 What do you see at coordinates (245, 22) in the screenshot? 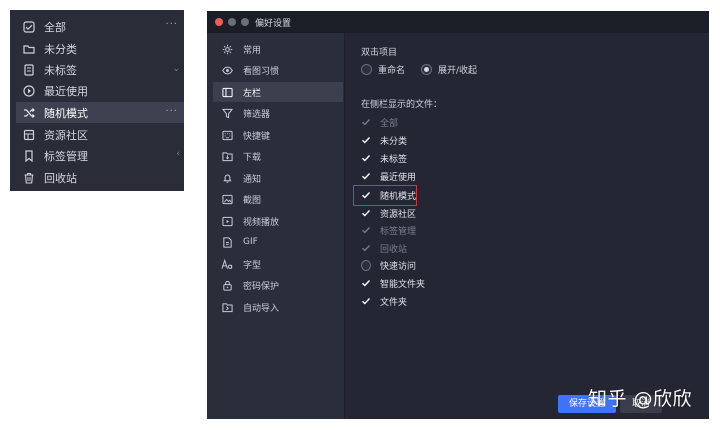
I see `maximize-window-button` at bounding box center [245, 22].